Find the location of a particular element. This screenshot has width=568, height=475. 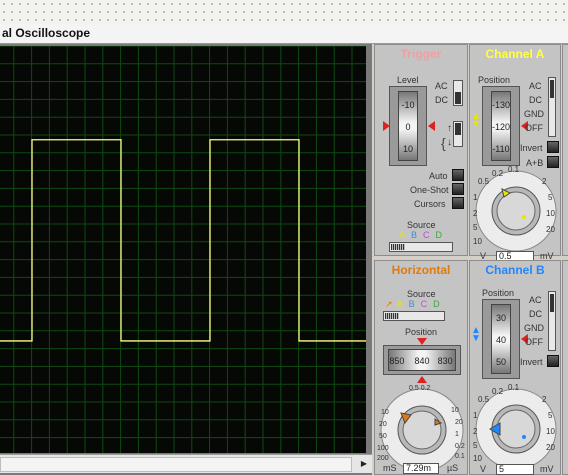

horizontal-title: Horizontal is located at coordinates (421, 270).